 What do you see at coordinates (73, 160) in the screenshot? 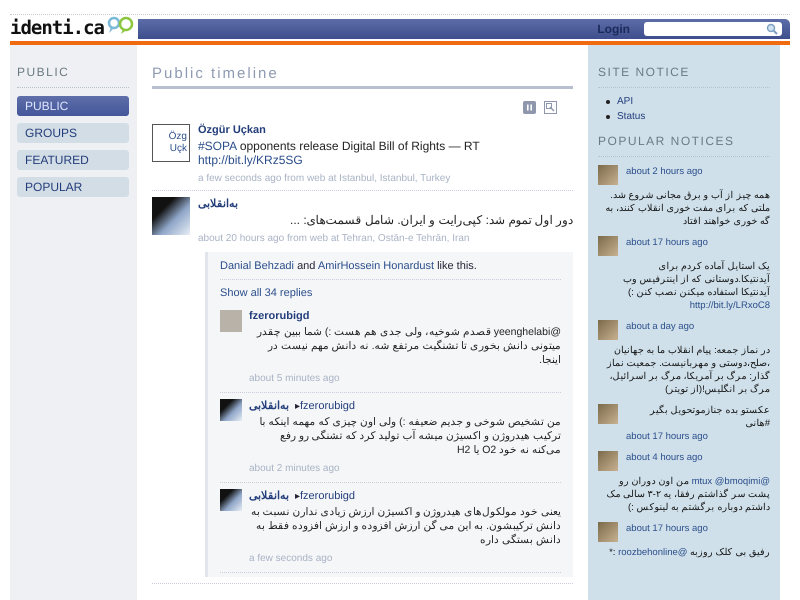
I see `nav-tab: FEATURED` at bounding box center [73, 160].